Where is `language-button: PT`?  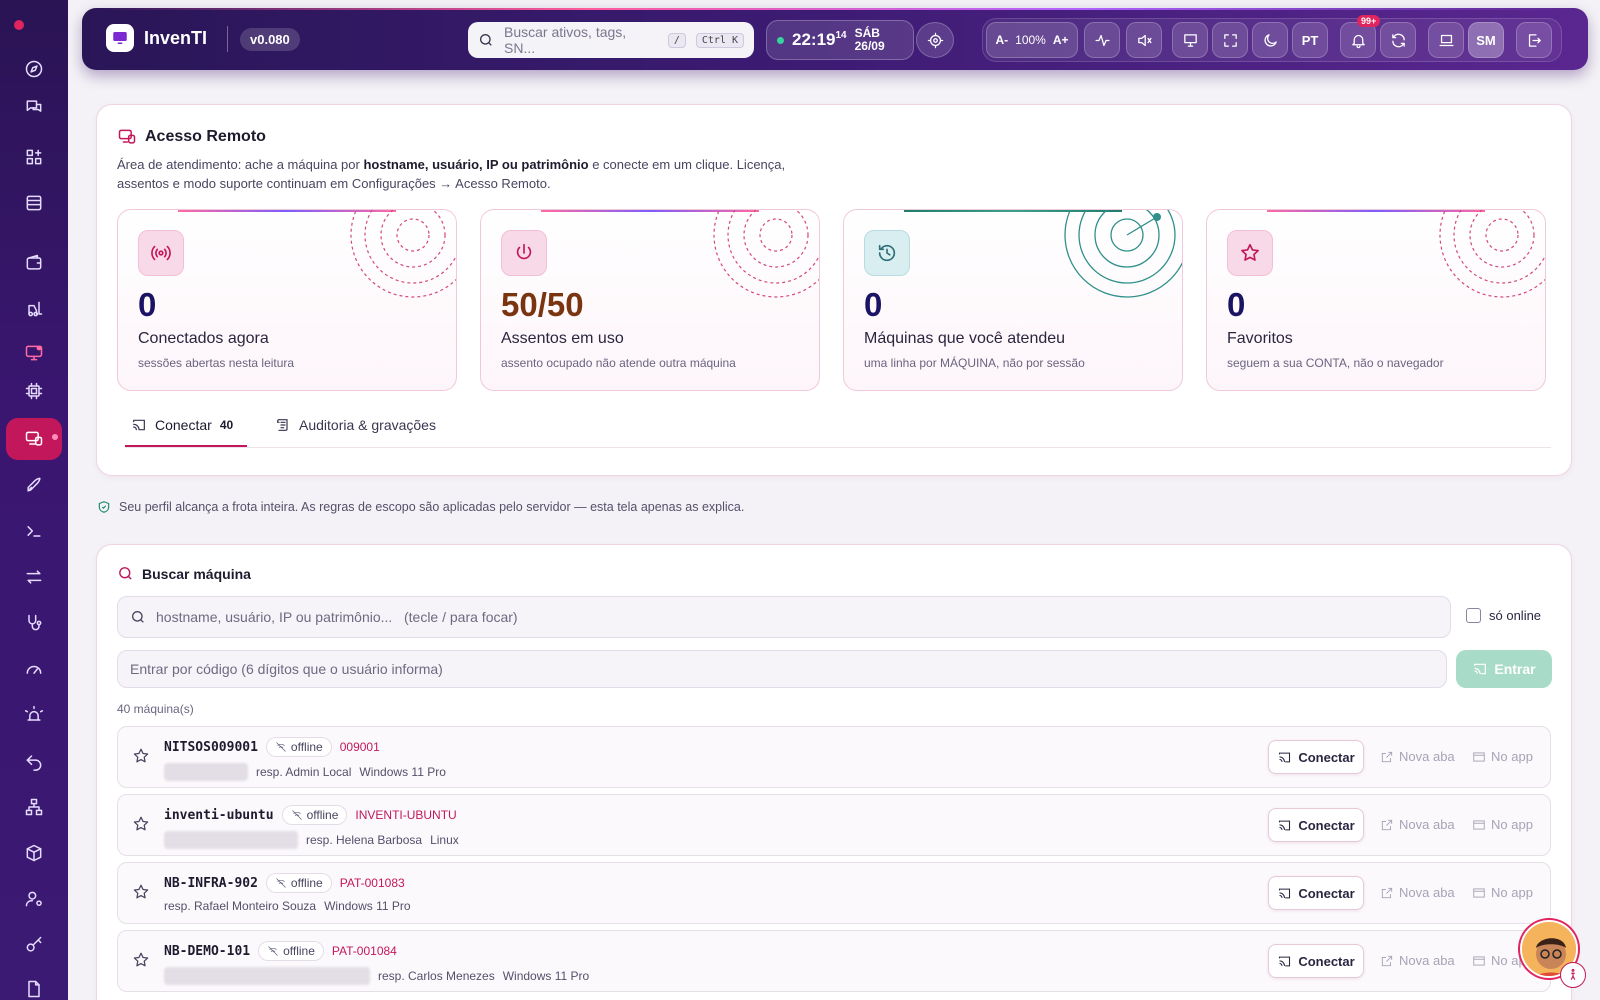 language-button: PT is located at coordinates (1310, 40).